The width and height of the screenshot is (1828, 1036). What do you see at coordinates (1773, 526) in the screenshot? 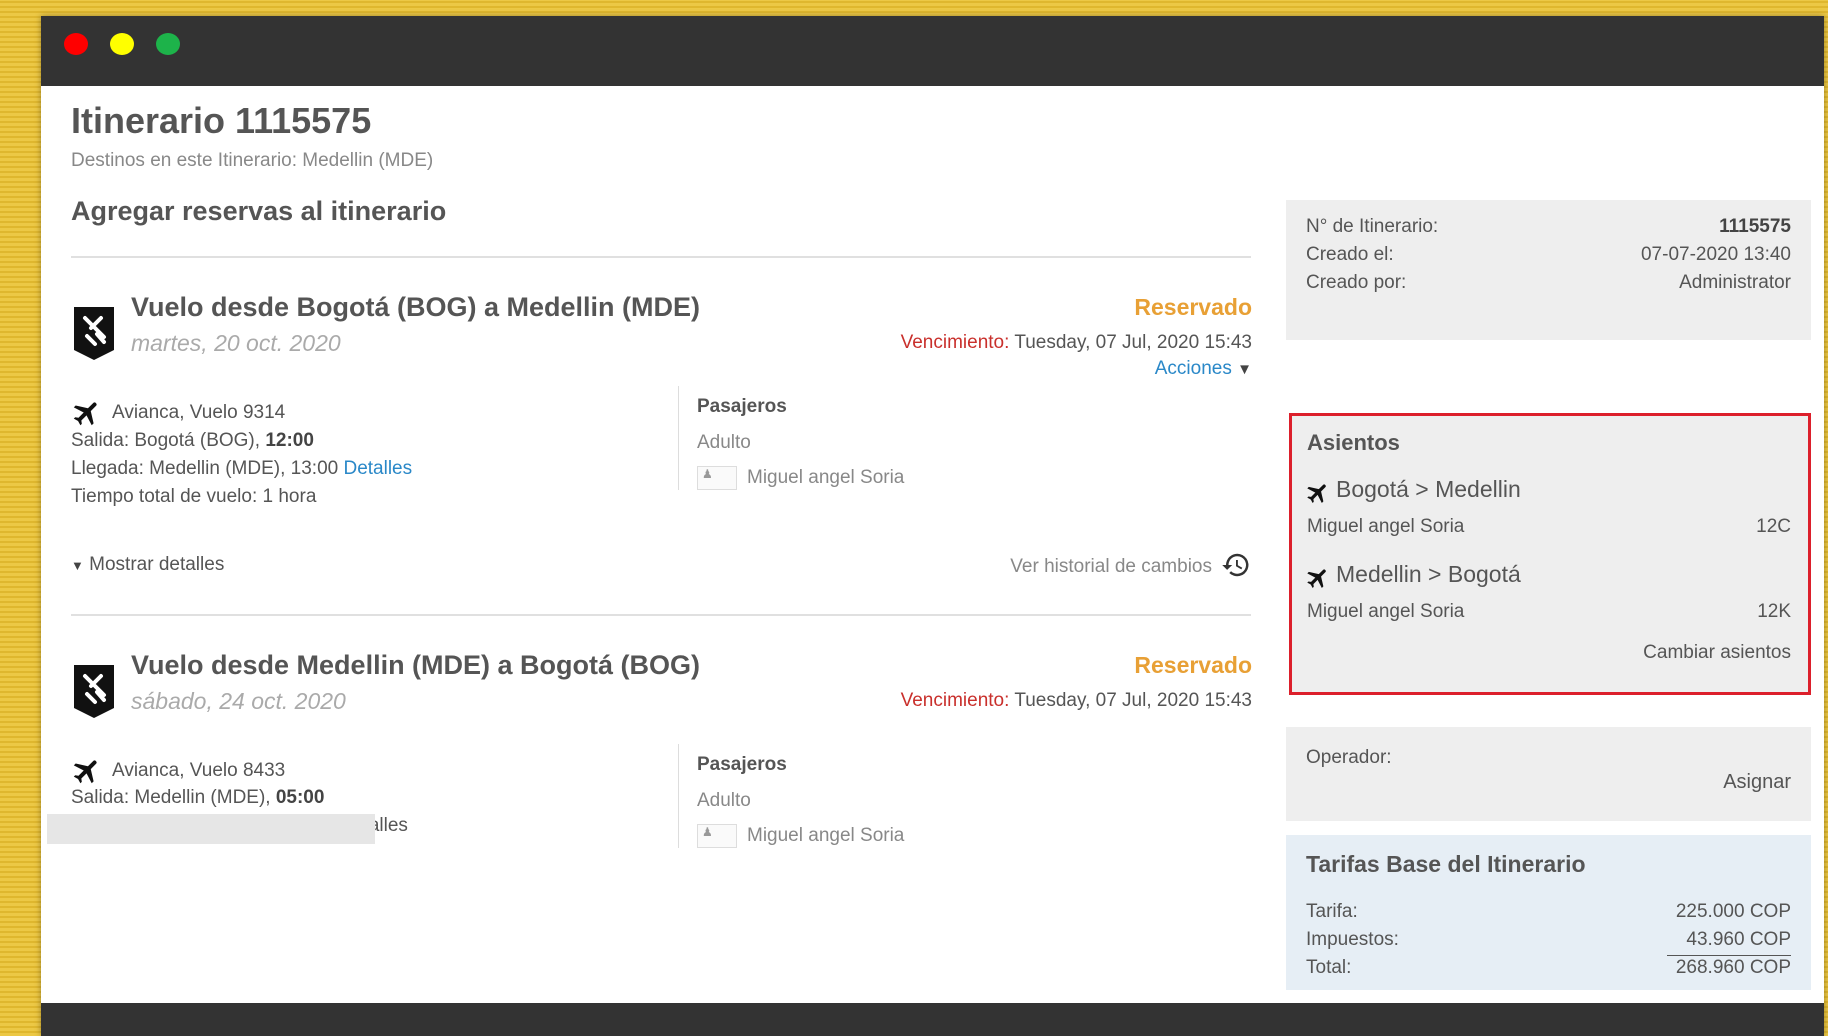
I see `seat-number: 12C` at bounding box center [1773, 526].